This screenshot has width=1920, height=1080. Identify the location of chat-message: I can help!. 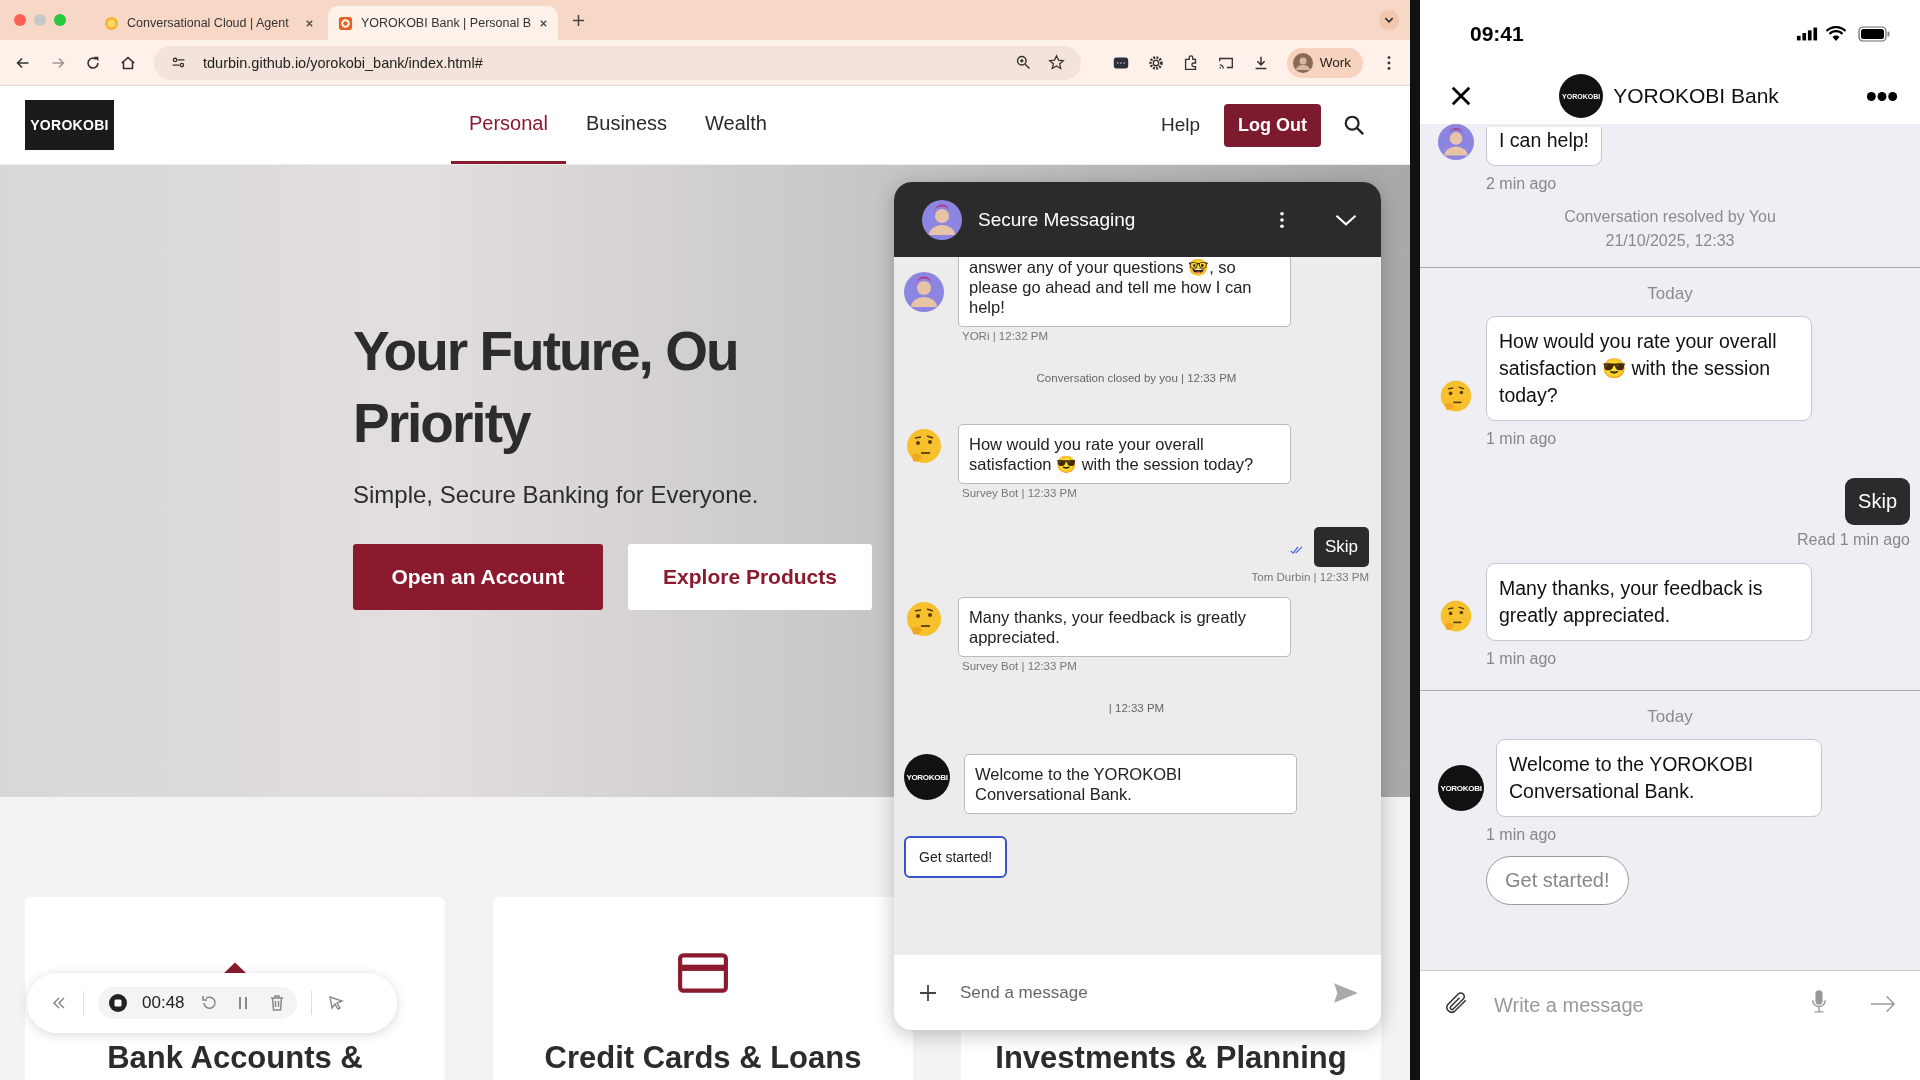
(1544, 146).